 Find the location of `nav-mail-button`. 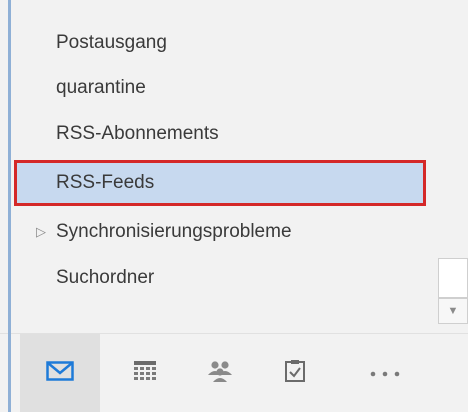

nav-mail-button is located at coordinates (60, 373).